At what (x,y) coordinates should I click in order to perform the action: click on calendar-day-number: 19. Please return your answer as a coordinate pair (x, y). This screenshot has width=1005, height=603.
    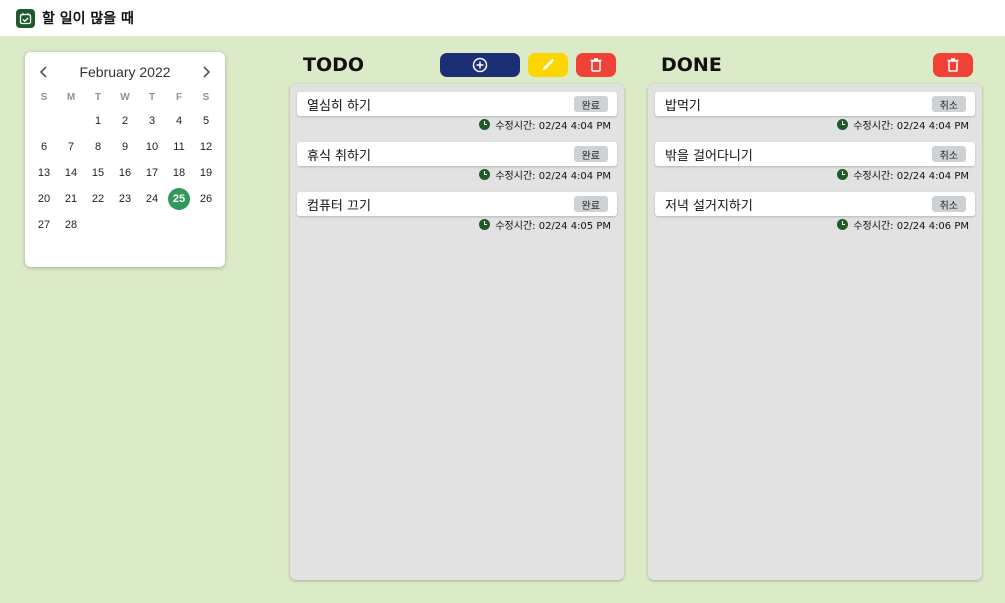
    Looking at the image, I should click on (206, 173).